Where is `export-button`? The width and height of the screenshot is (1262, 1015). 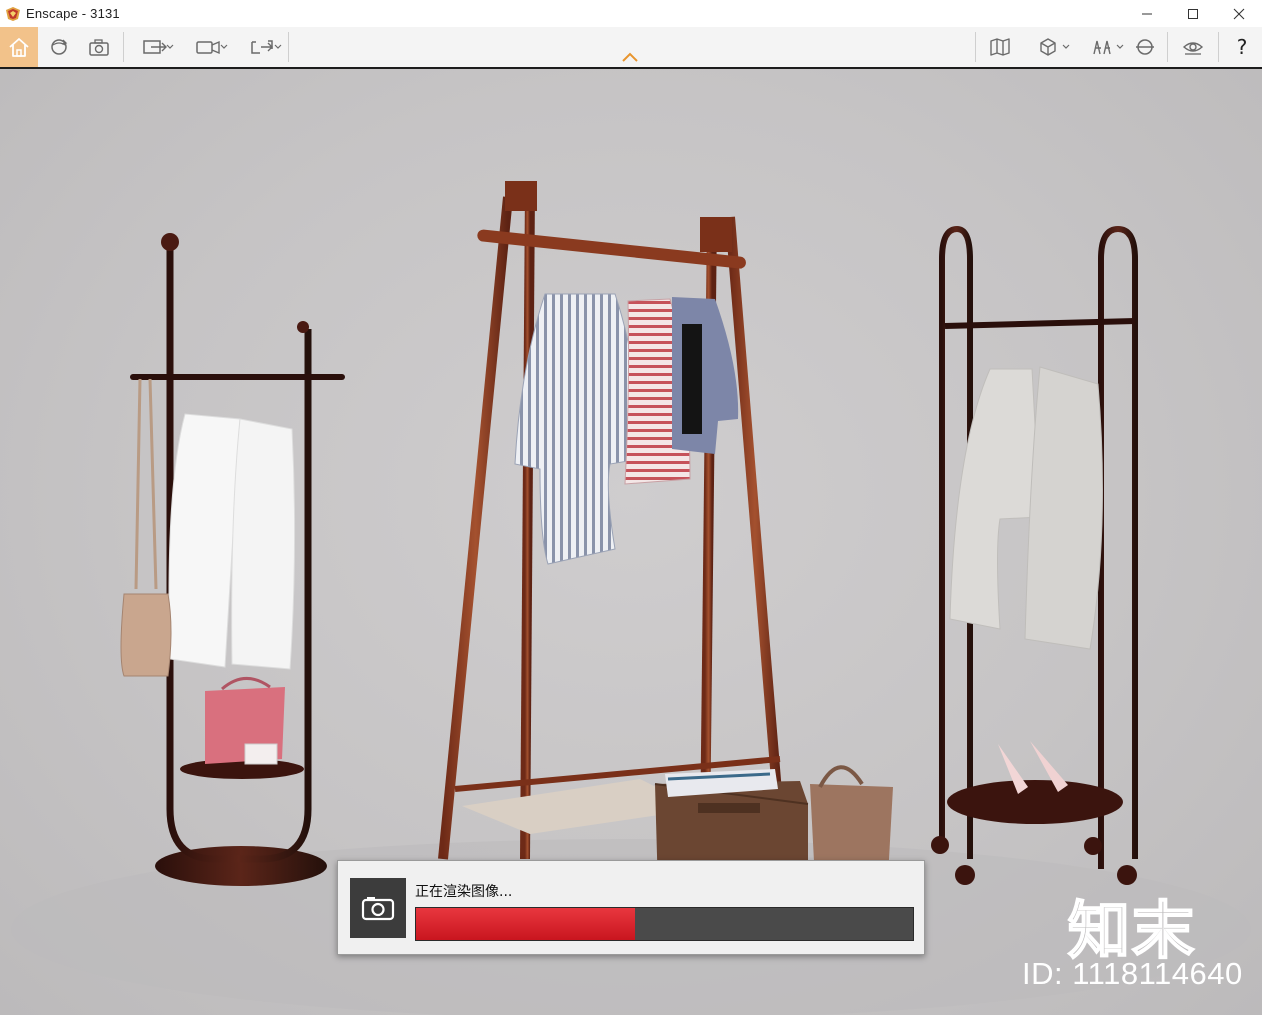 export-button is located at coordinates (155, 47).